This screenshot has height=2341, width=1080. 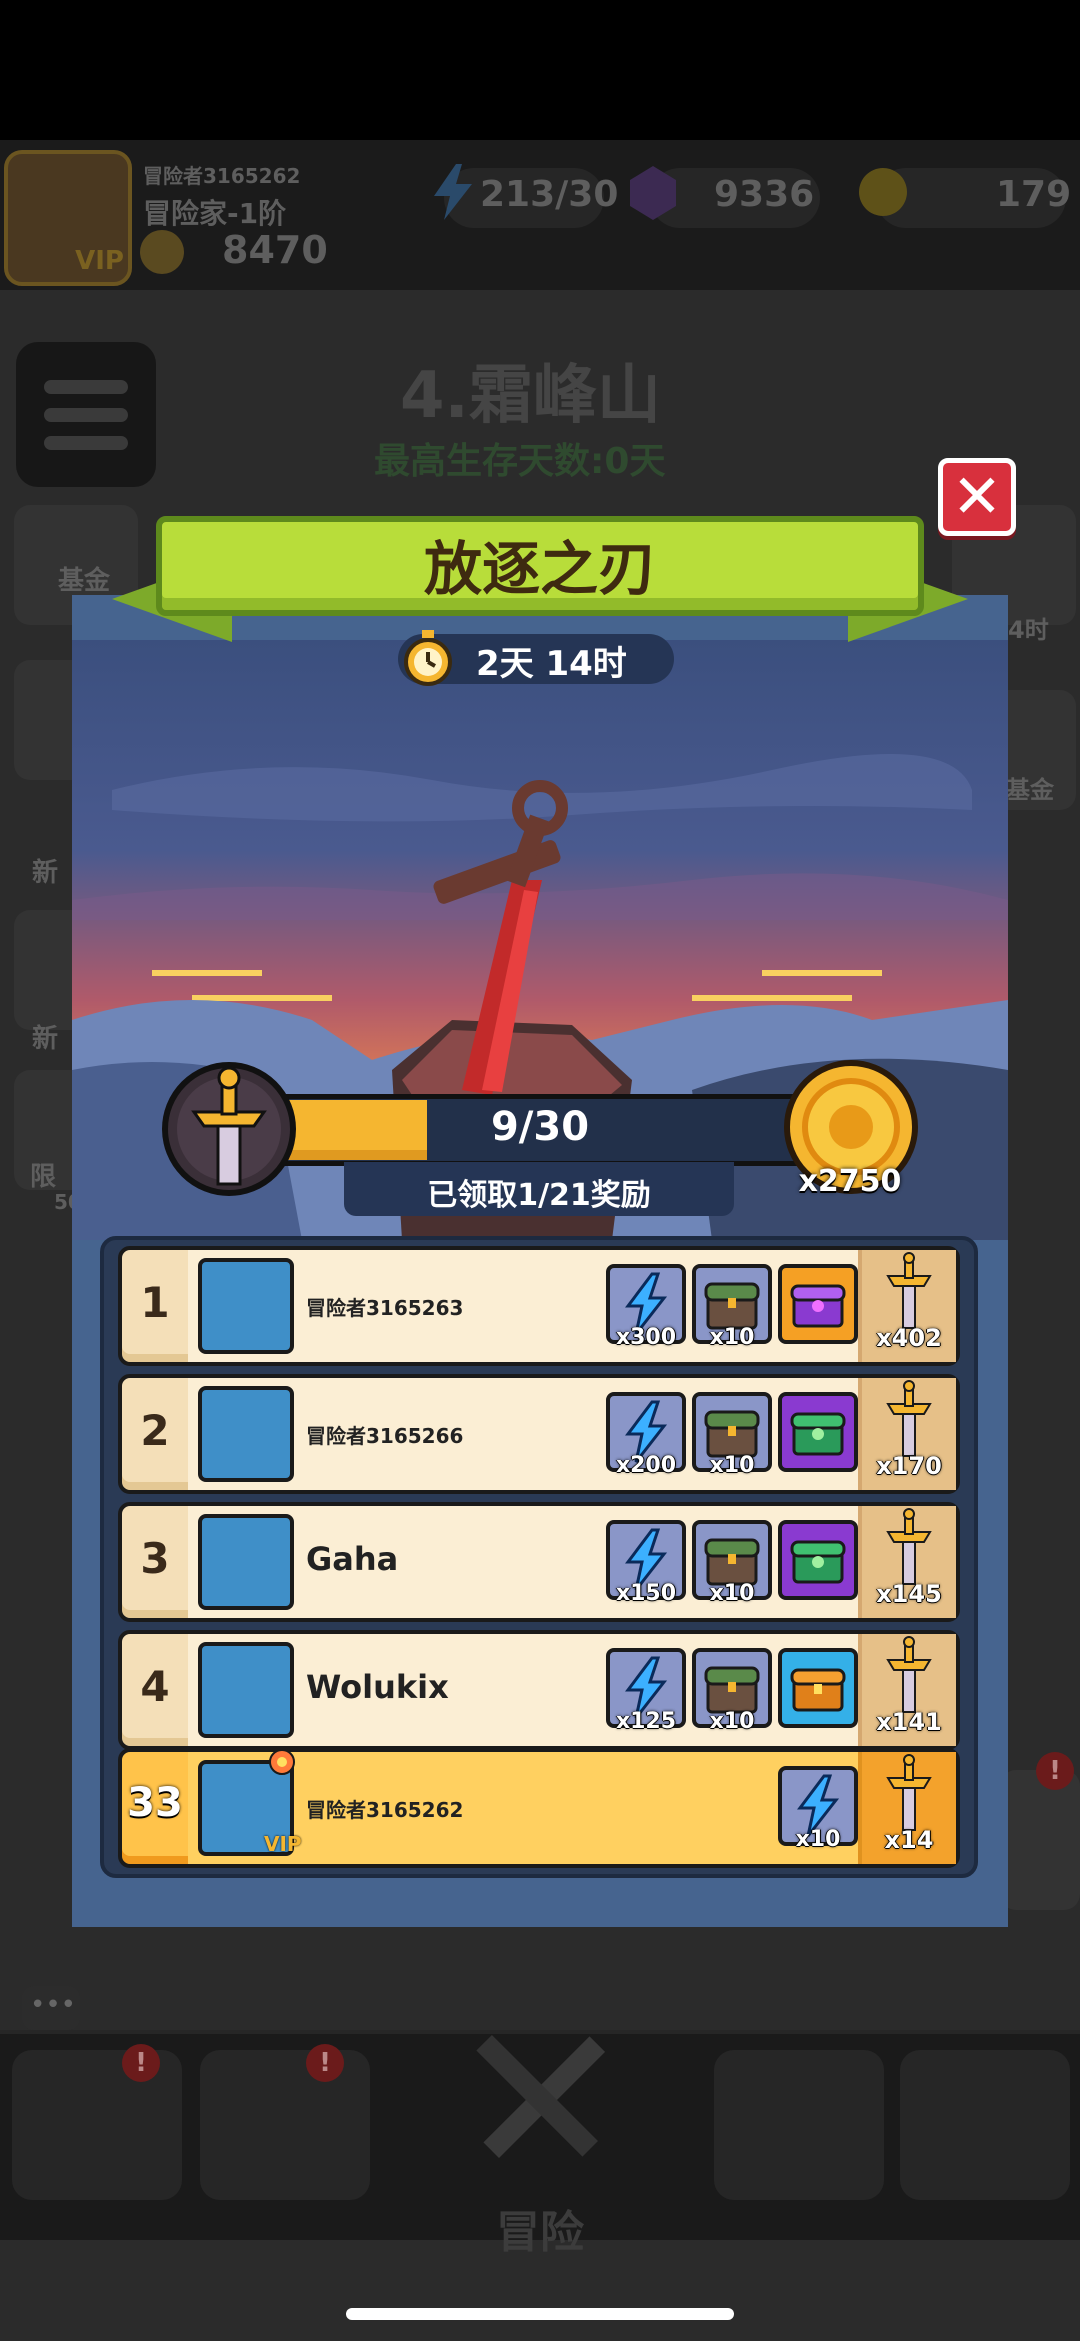 I want to click on rank-number: 3, so click(x=155, y=1558).